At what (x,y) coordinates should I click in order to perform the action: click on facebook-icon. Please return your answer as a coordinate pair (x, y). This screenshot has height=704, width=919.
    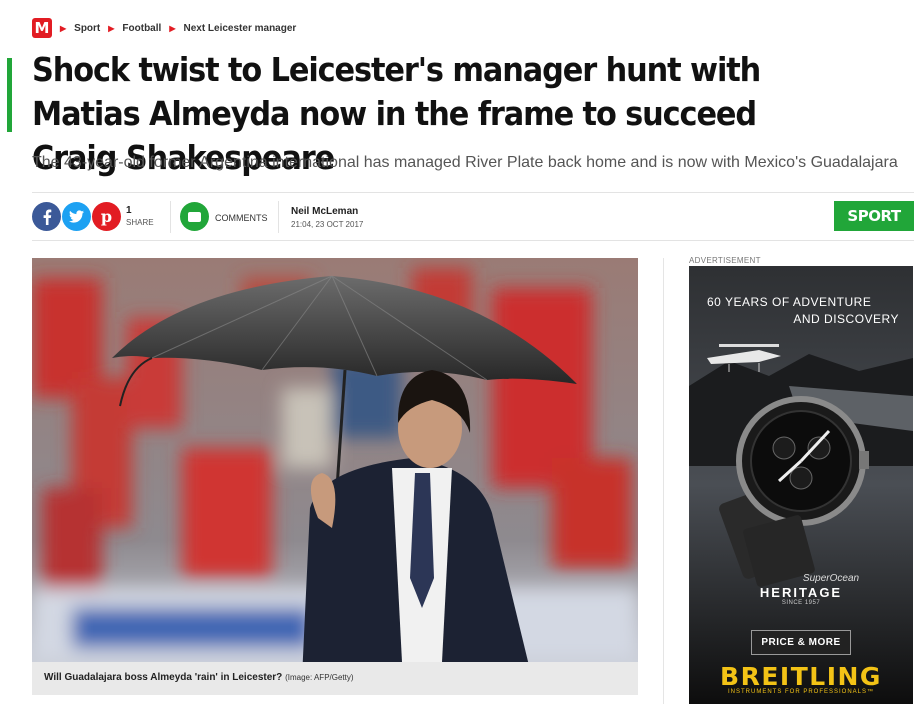
    Looking at the image, I should click on (46, 216).